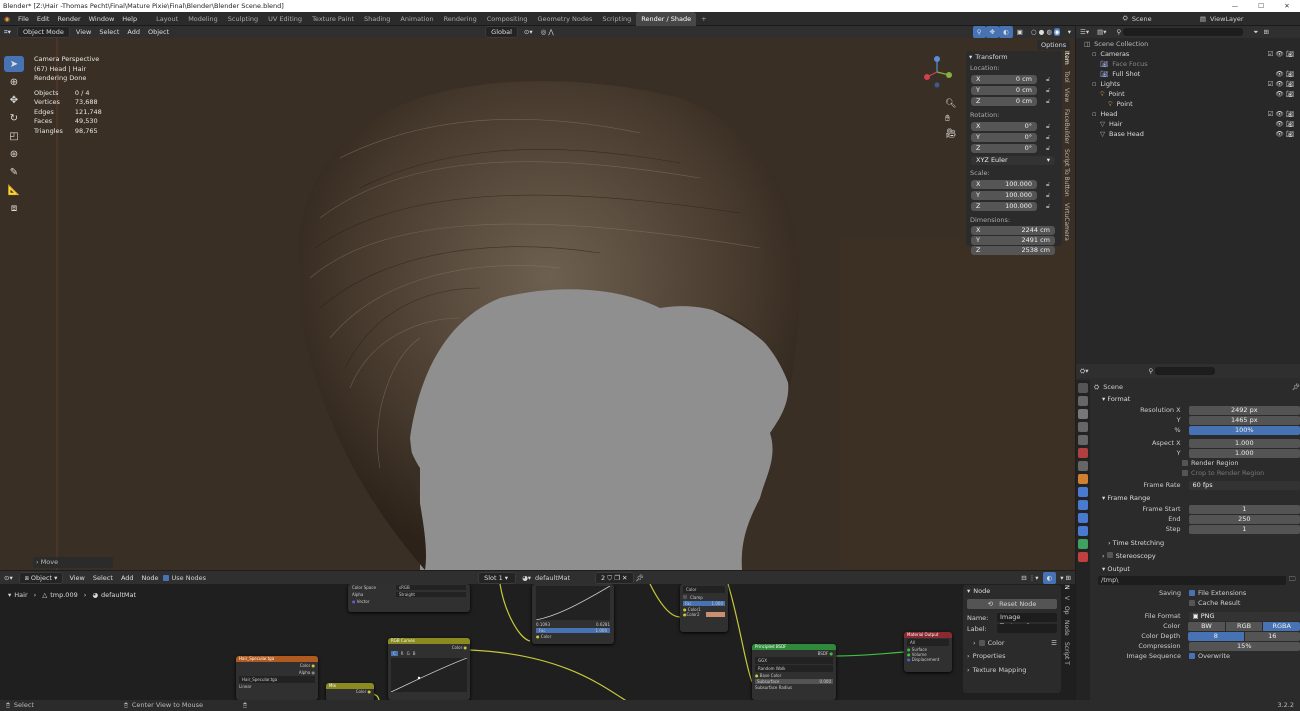 Image resolution: width=1300 pixels, height=711 pixels. I want to click on crop-checkbox, so click(1185, 473).